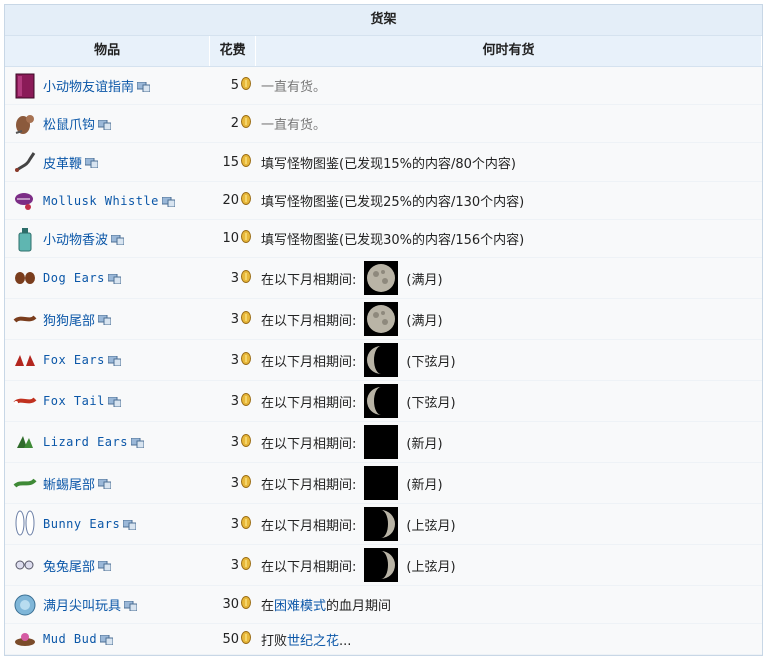 The height and width of the screenshot is (656, 765). I want to click on item-name-link: Fox Ears, so click(74, 360).